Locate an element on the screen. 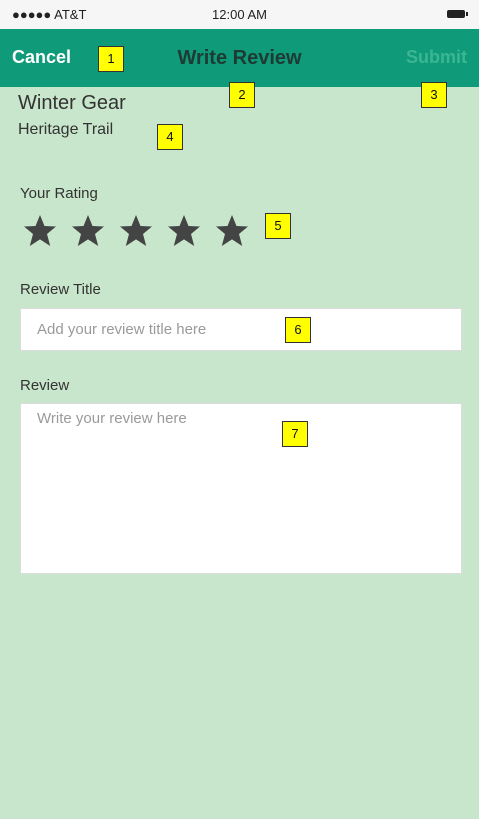 The width and height of the screenshot is (479, 819). product-name: Winter Gear is located at coordinates (72, 103).